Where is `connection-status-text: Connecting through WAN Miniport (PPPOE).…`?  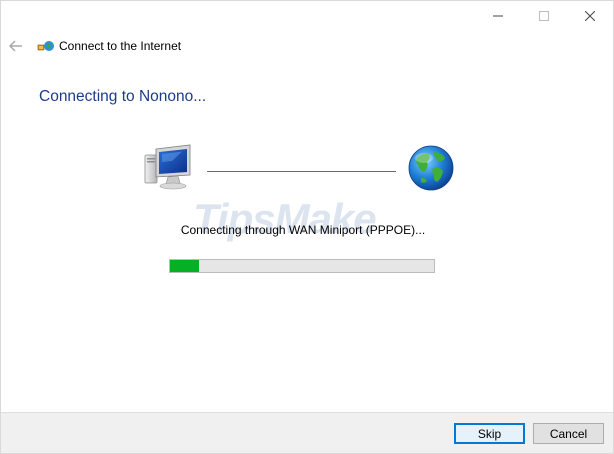 connection-status-text: Connecting through WAN Miniport (PPPOE).… is located at coordinates (303, 230).